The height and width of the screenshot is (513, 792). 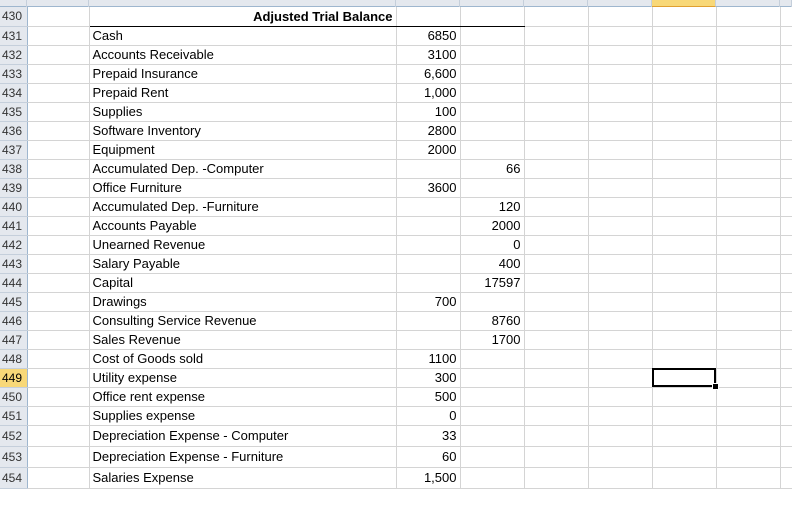 What do you see at coordinates (243, 112) in the screenshot?
I see `account-name-cell: Supplies` at bounding box center [243, 112].